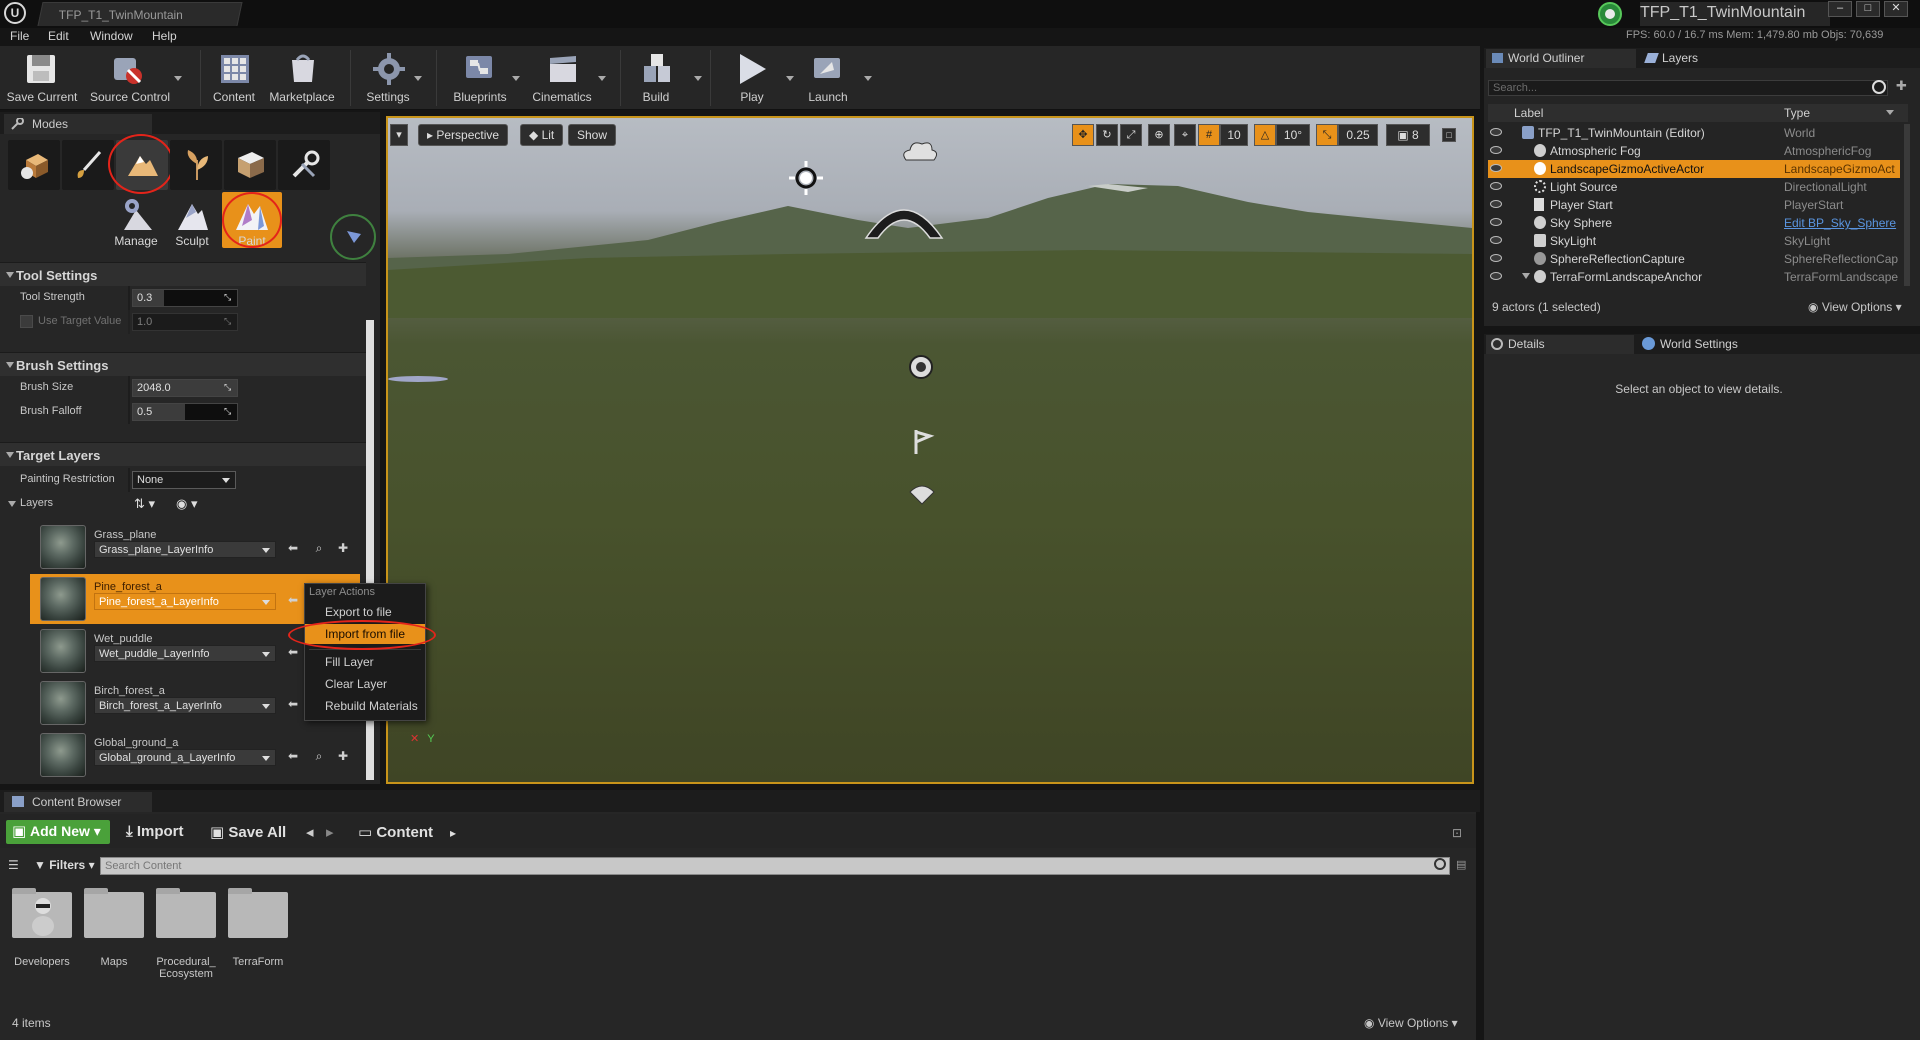 This screenshot has width=1920, height=1040. Describe the element at coordinates (1265, 135) in the screenshot. I see `rotation-snap-icon: △` at that location.